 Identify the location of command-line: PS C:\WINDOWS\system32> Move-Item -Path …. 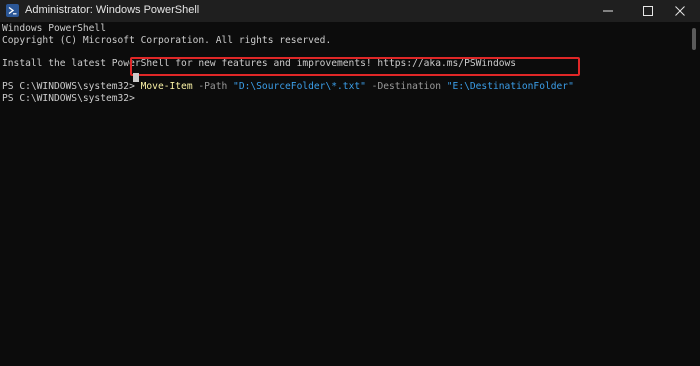
(288, 87).